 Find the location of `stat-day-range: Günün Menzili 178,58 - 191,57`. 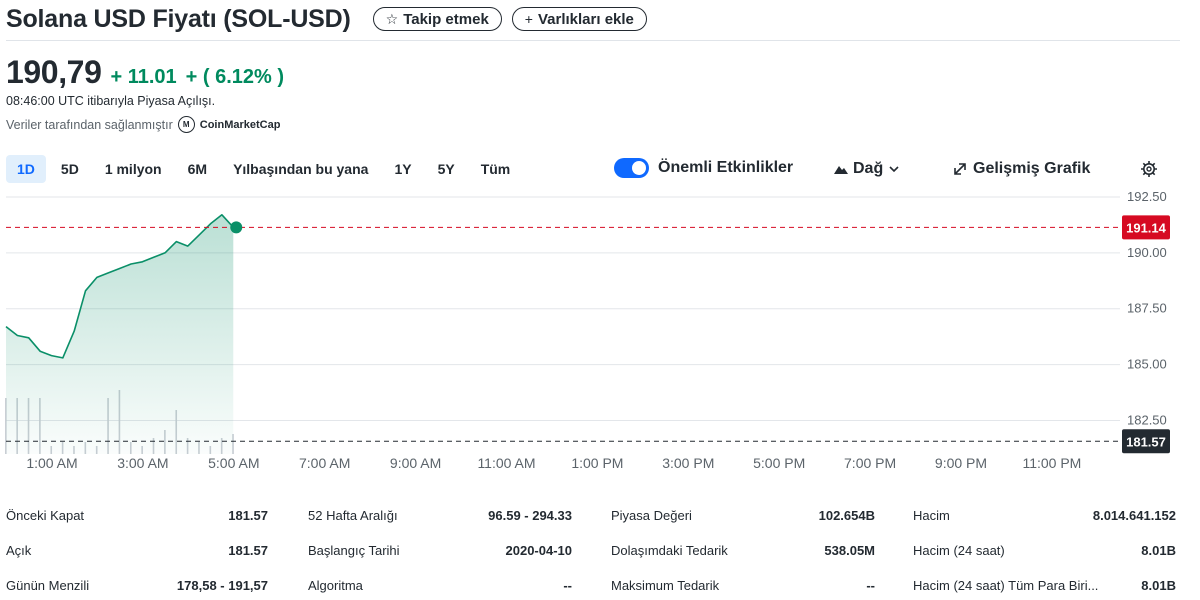

stat-day-range: Günün Menzili 178,58 - 191,57 is located at coordinates (137, 585).